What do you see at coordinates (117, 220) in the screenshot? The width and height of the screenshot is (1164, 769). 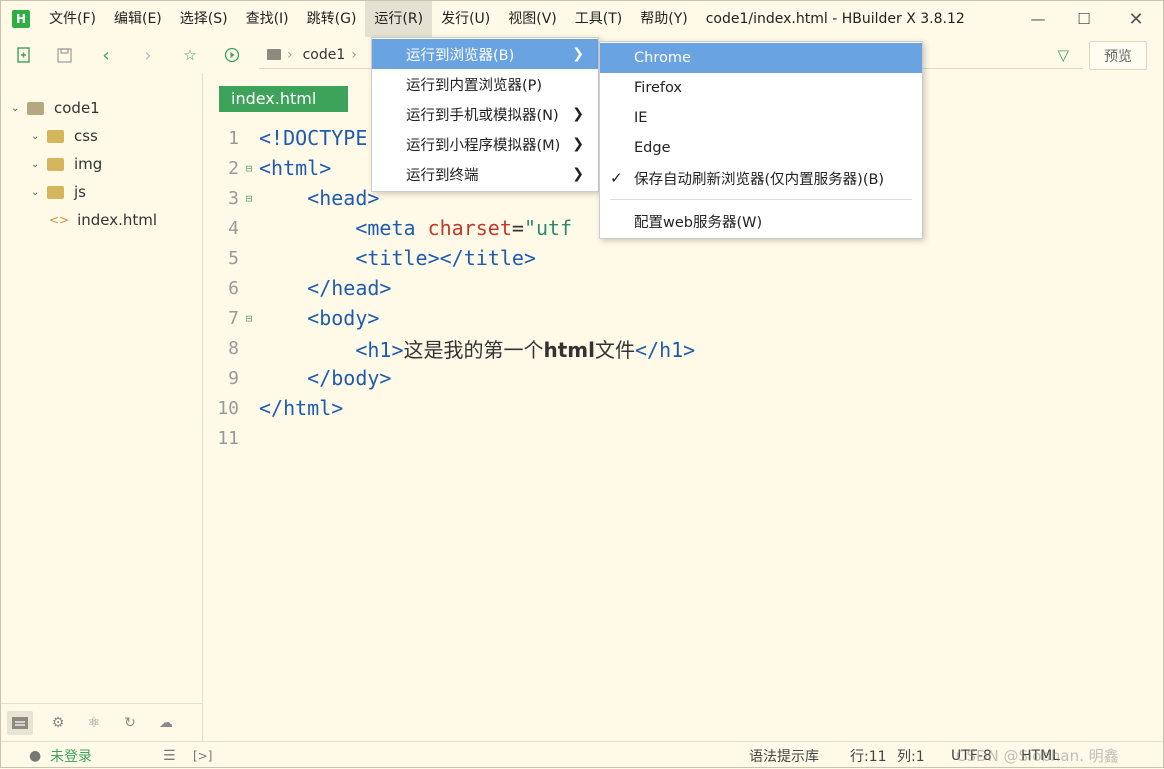 I see `tree-item-label: index.html` at bounding box center [117, 220].